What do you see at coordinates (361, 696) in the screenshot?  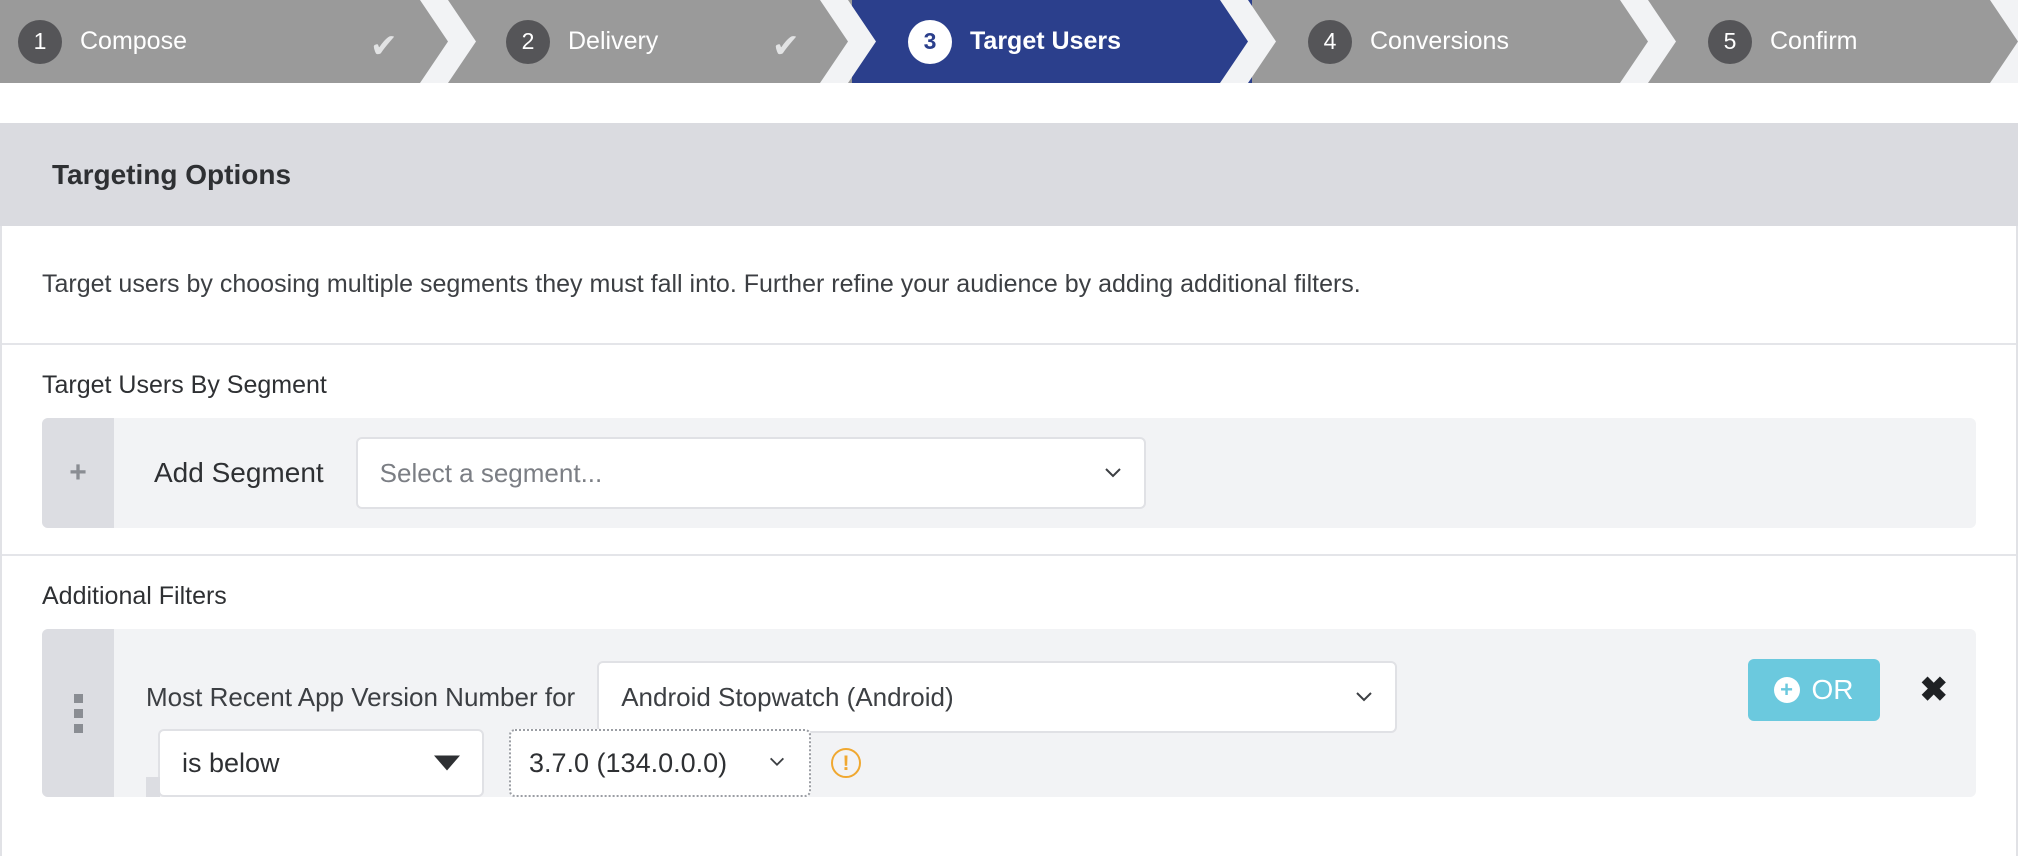 I see `filter-label: Most Recent App Version Number for` at bounding box center [361, 696].